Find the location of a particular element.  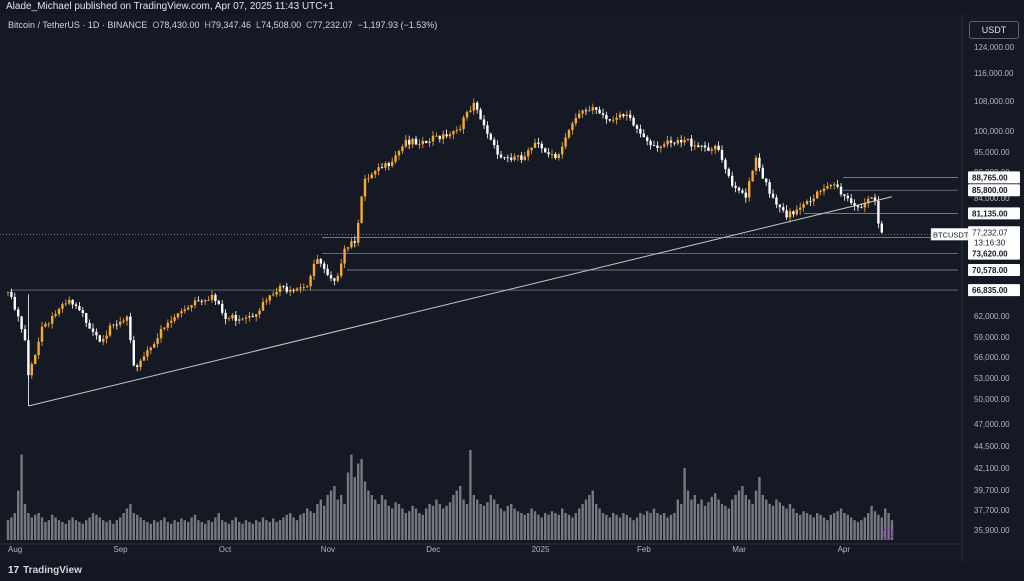

level-price-label: 81,135.00 is located at coordinates (990, 213).